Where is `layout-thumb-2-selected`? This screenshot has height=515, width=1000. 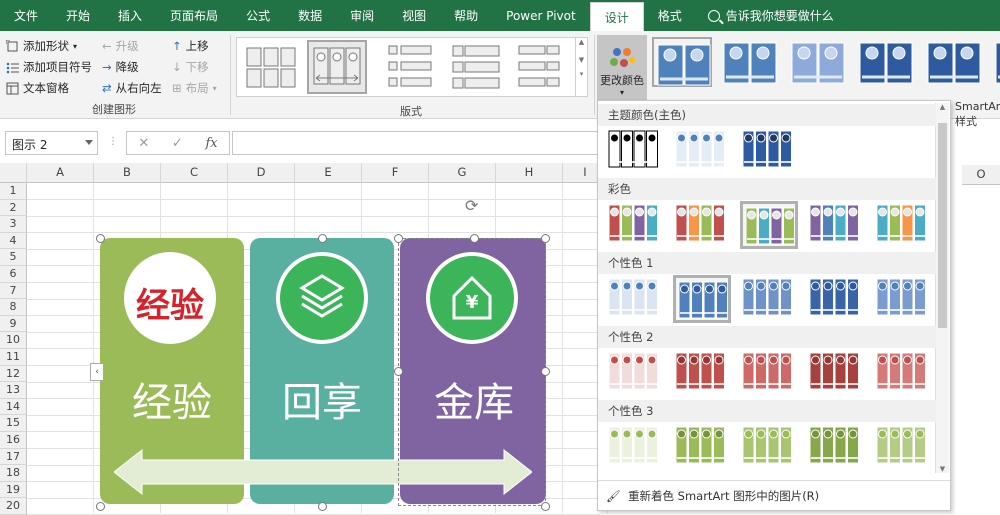
layout-thumb-2-selected is located at coordinates (337, 67).